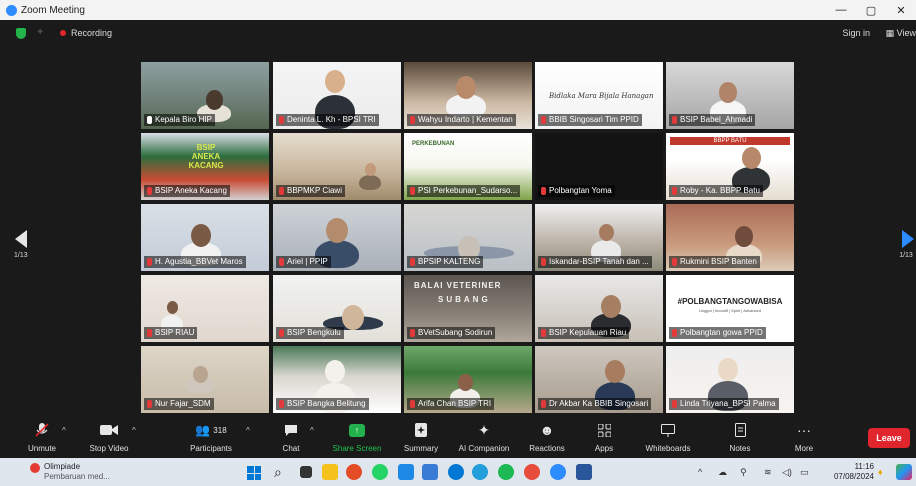 This screenshot has width=916, height=486. What do you see at coordinates (421, 436) in the screenshot?
I see `summary-button: Summary` at bounding box center [421, 436].